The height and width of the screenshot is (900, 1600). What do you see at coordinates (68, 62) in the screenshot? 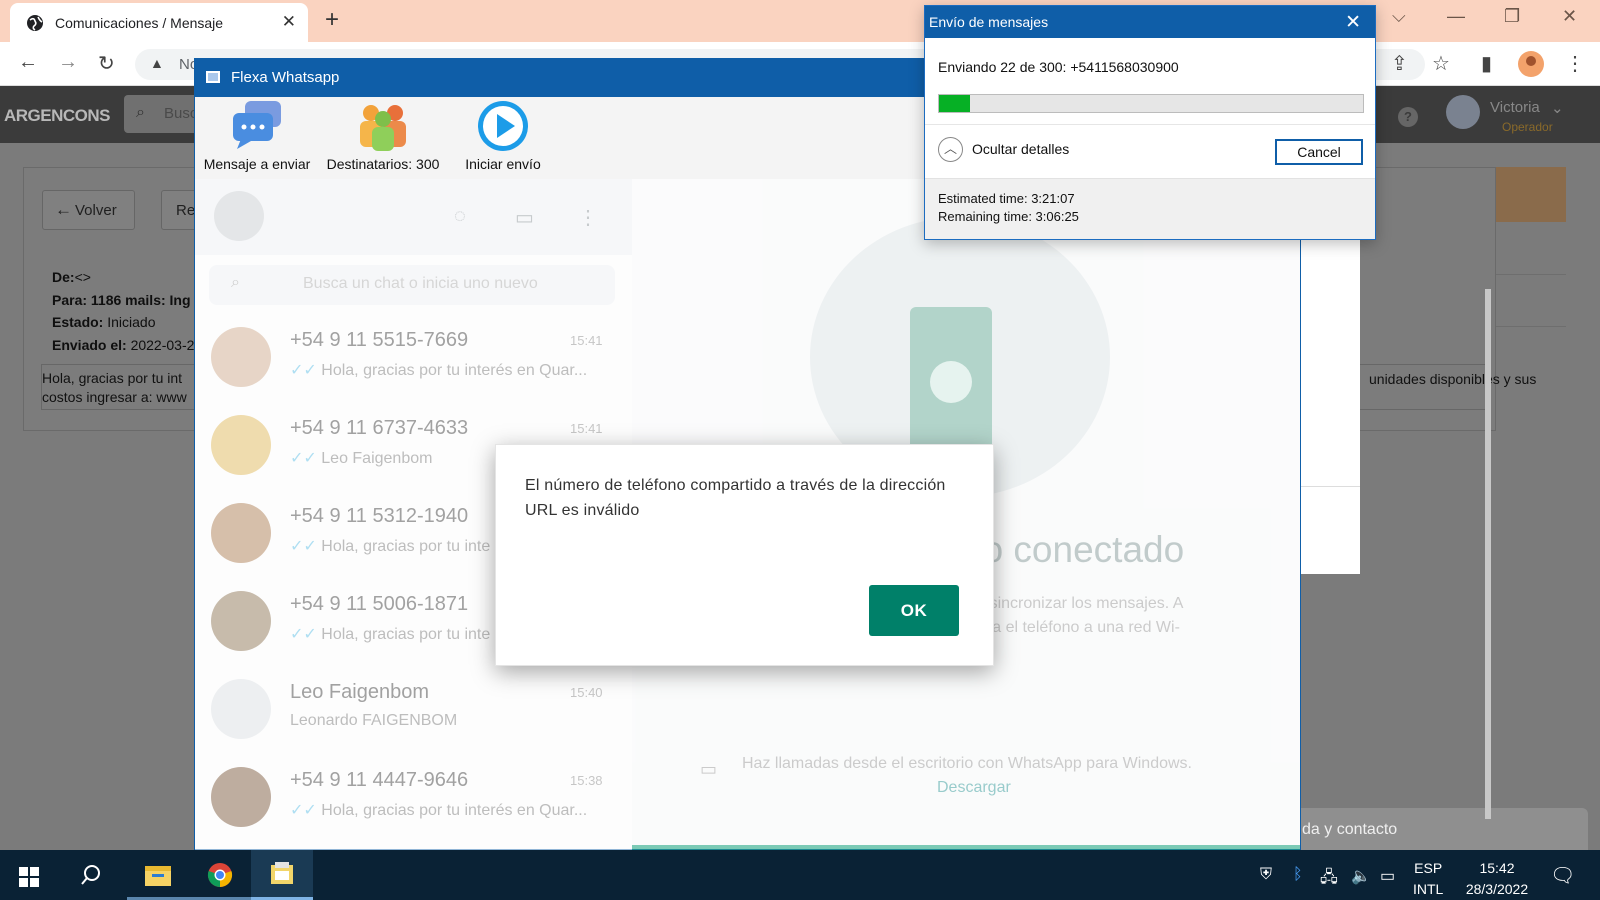
I see `forward-arrow-icon: →` at bounding box center [68, 62].